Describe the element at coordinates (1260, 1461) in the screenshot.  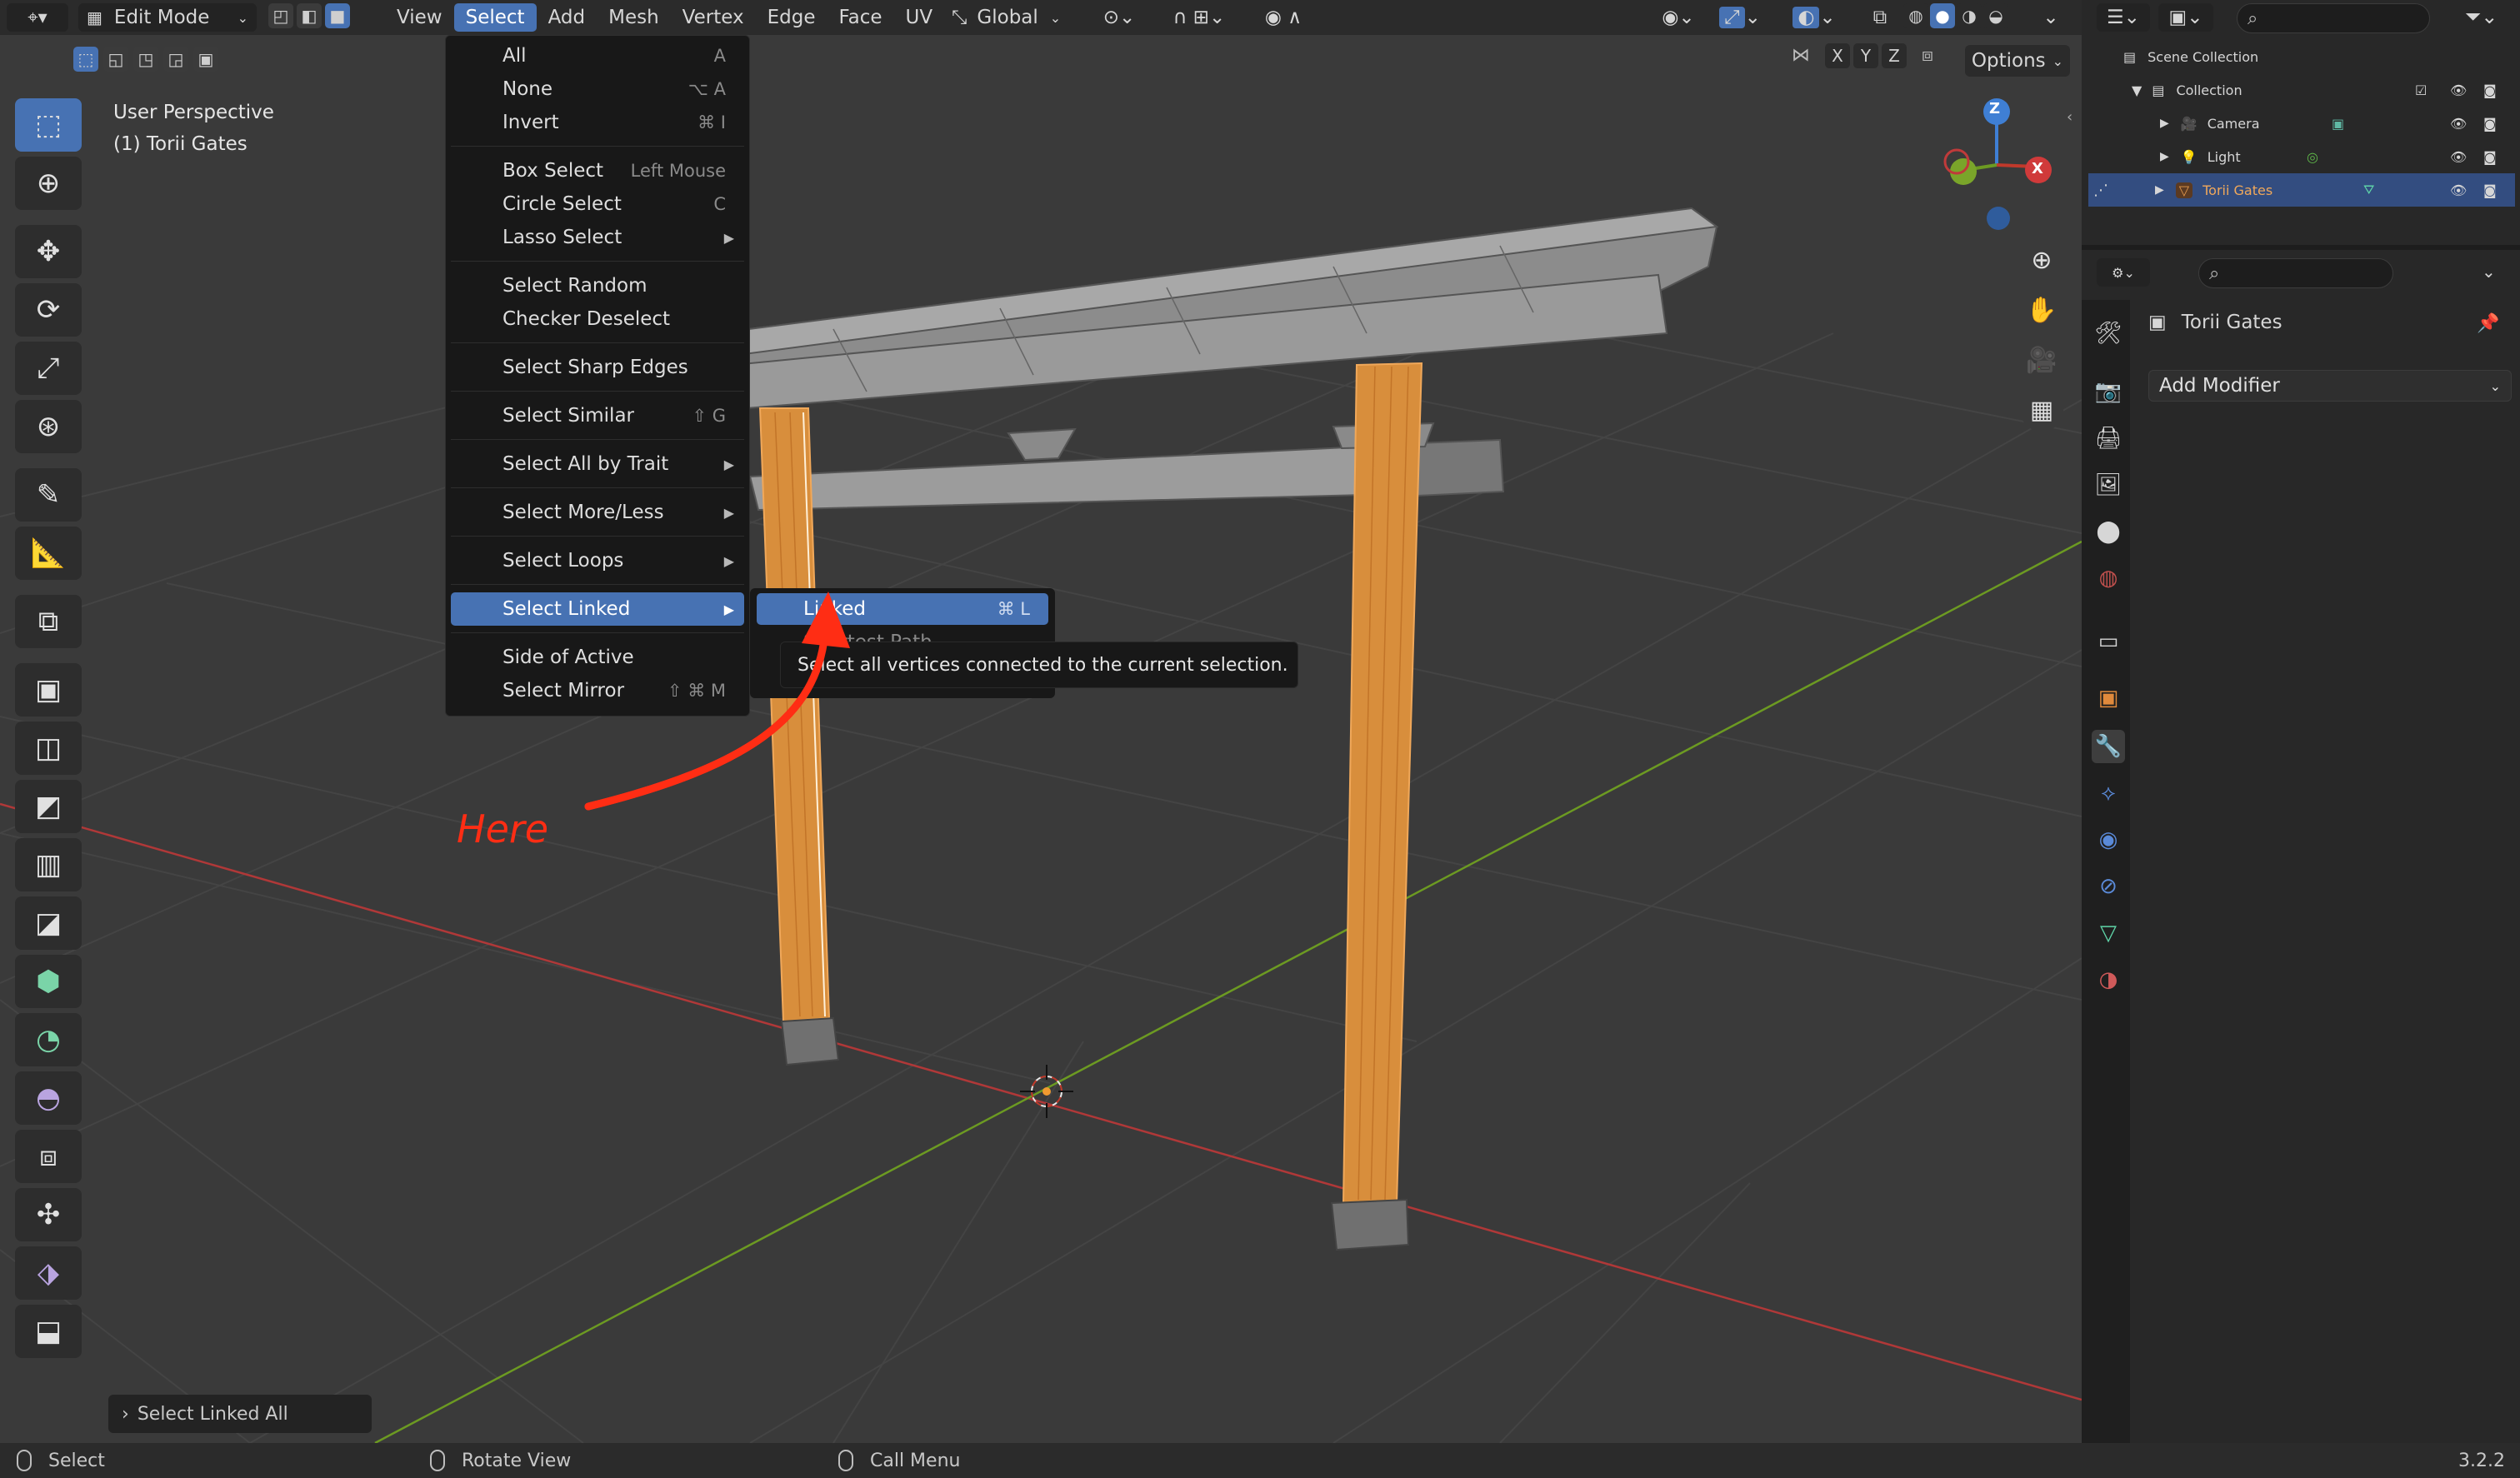
I see `status-bar: Select Rotate View Call Menu 3.2.2` at that location.